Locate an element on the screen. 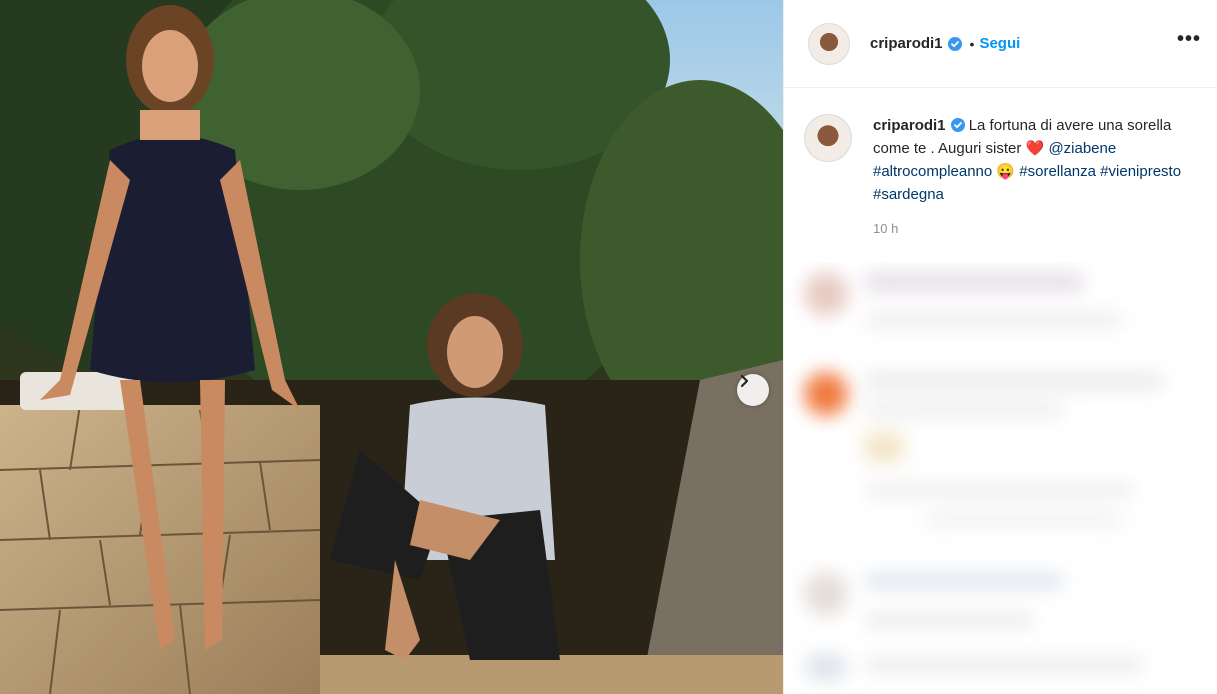 The height and width of the screenshot is (694, 1217). tongue-emoji: 😛 is located at coordinates (1006, 171).